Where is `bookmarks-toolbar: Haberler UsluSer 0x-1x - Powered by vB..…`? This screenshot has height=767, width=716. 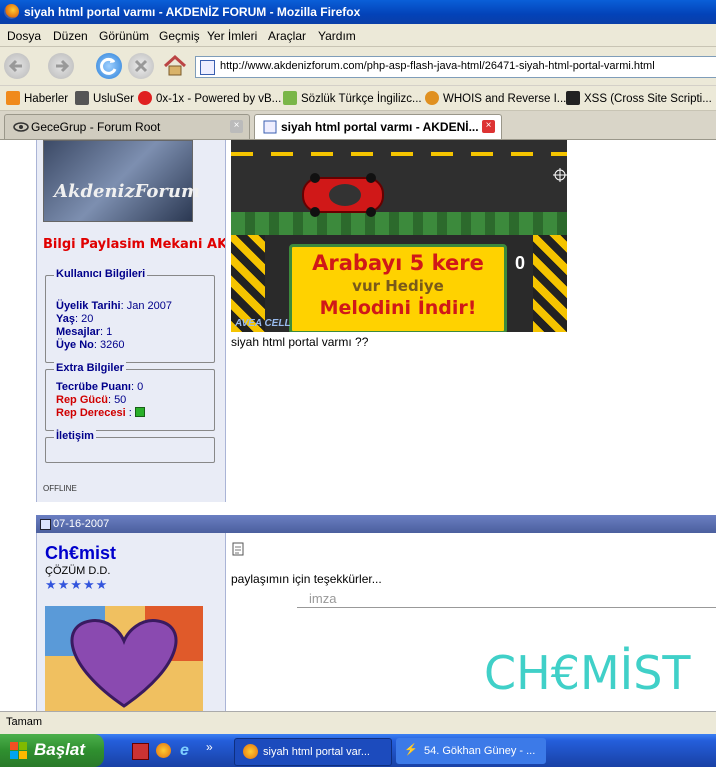
bookmarks-toolbar: Haberler UsluSer 0x-1x - Powered by vB..… is located at coordinates (358, 98).